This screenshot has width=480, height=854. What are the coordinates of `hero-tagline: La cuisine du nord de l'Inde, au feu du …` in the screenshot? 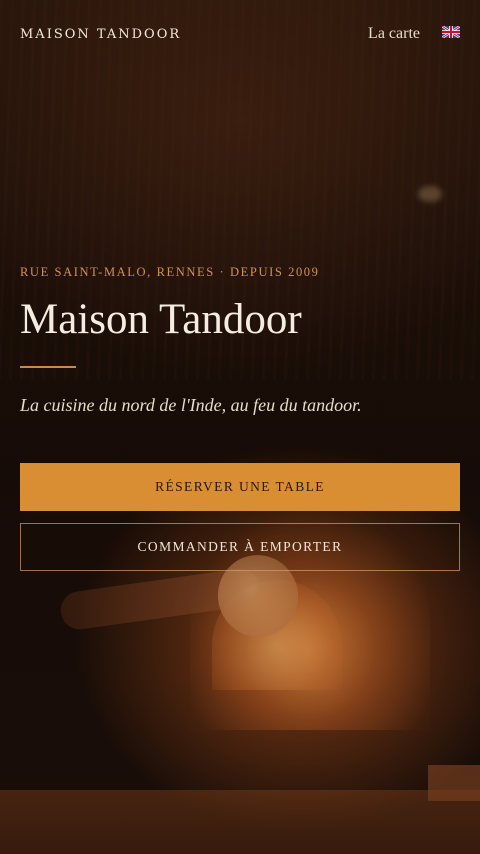 It's located at (191, 405).